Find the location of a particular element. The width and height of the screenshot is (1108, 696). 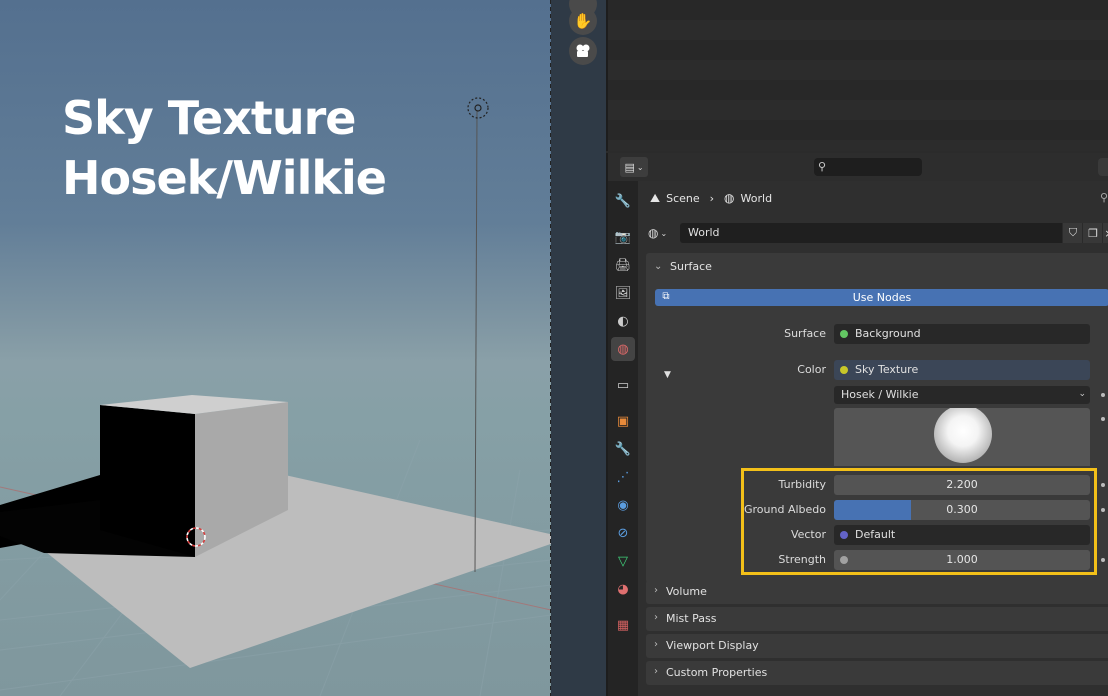

scene-icon: ◐ is located at coordinates (623, 321).